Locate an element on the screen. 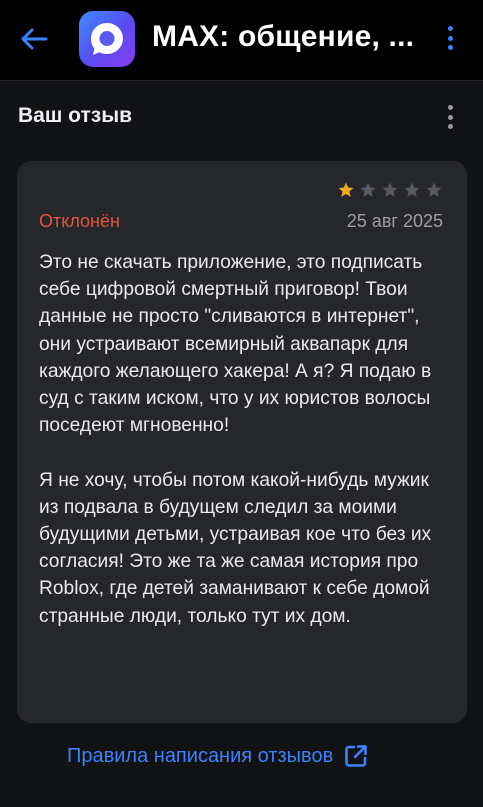 This screenshot has width=483, height=807. max-app-logo is located at coordinates (107, 39).